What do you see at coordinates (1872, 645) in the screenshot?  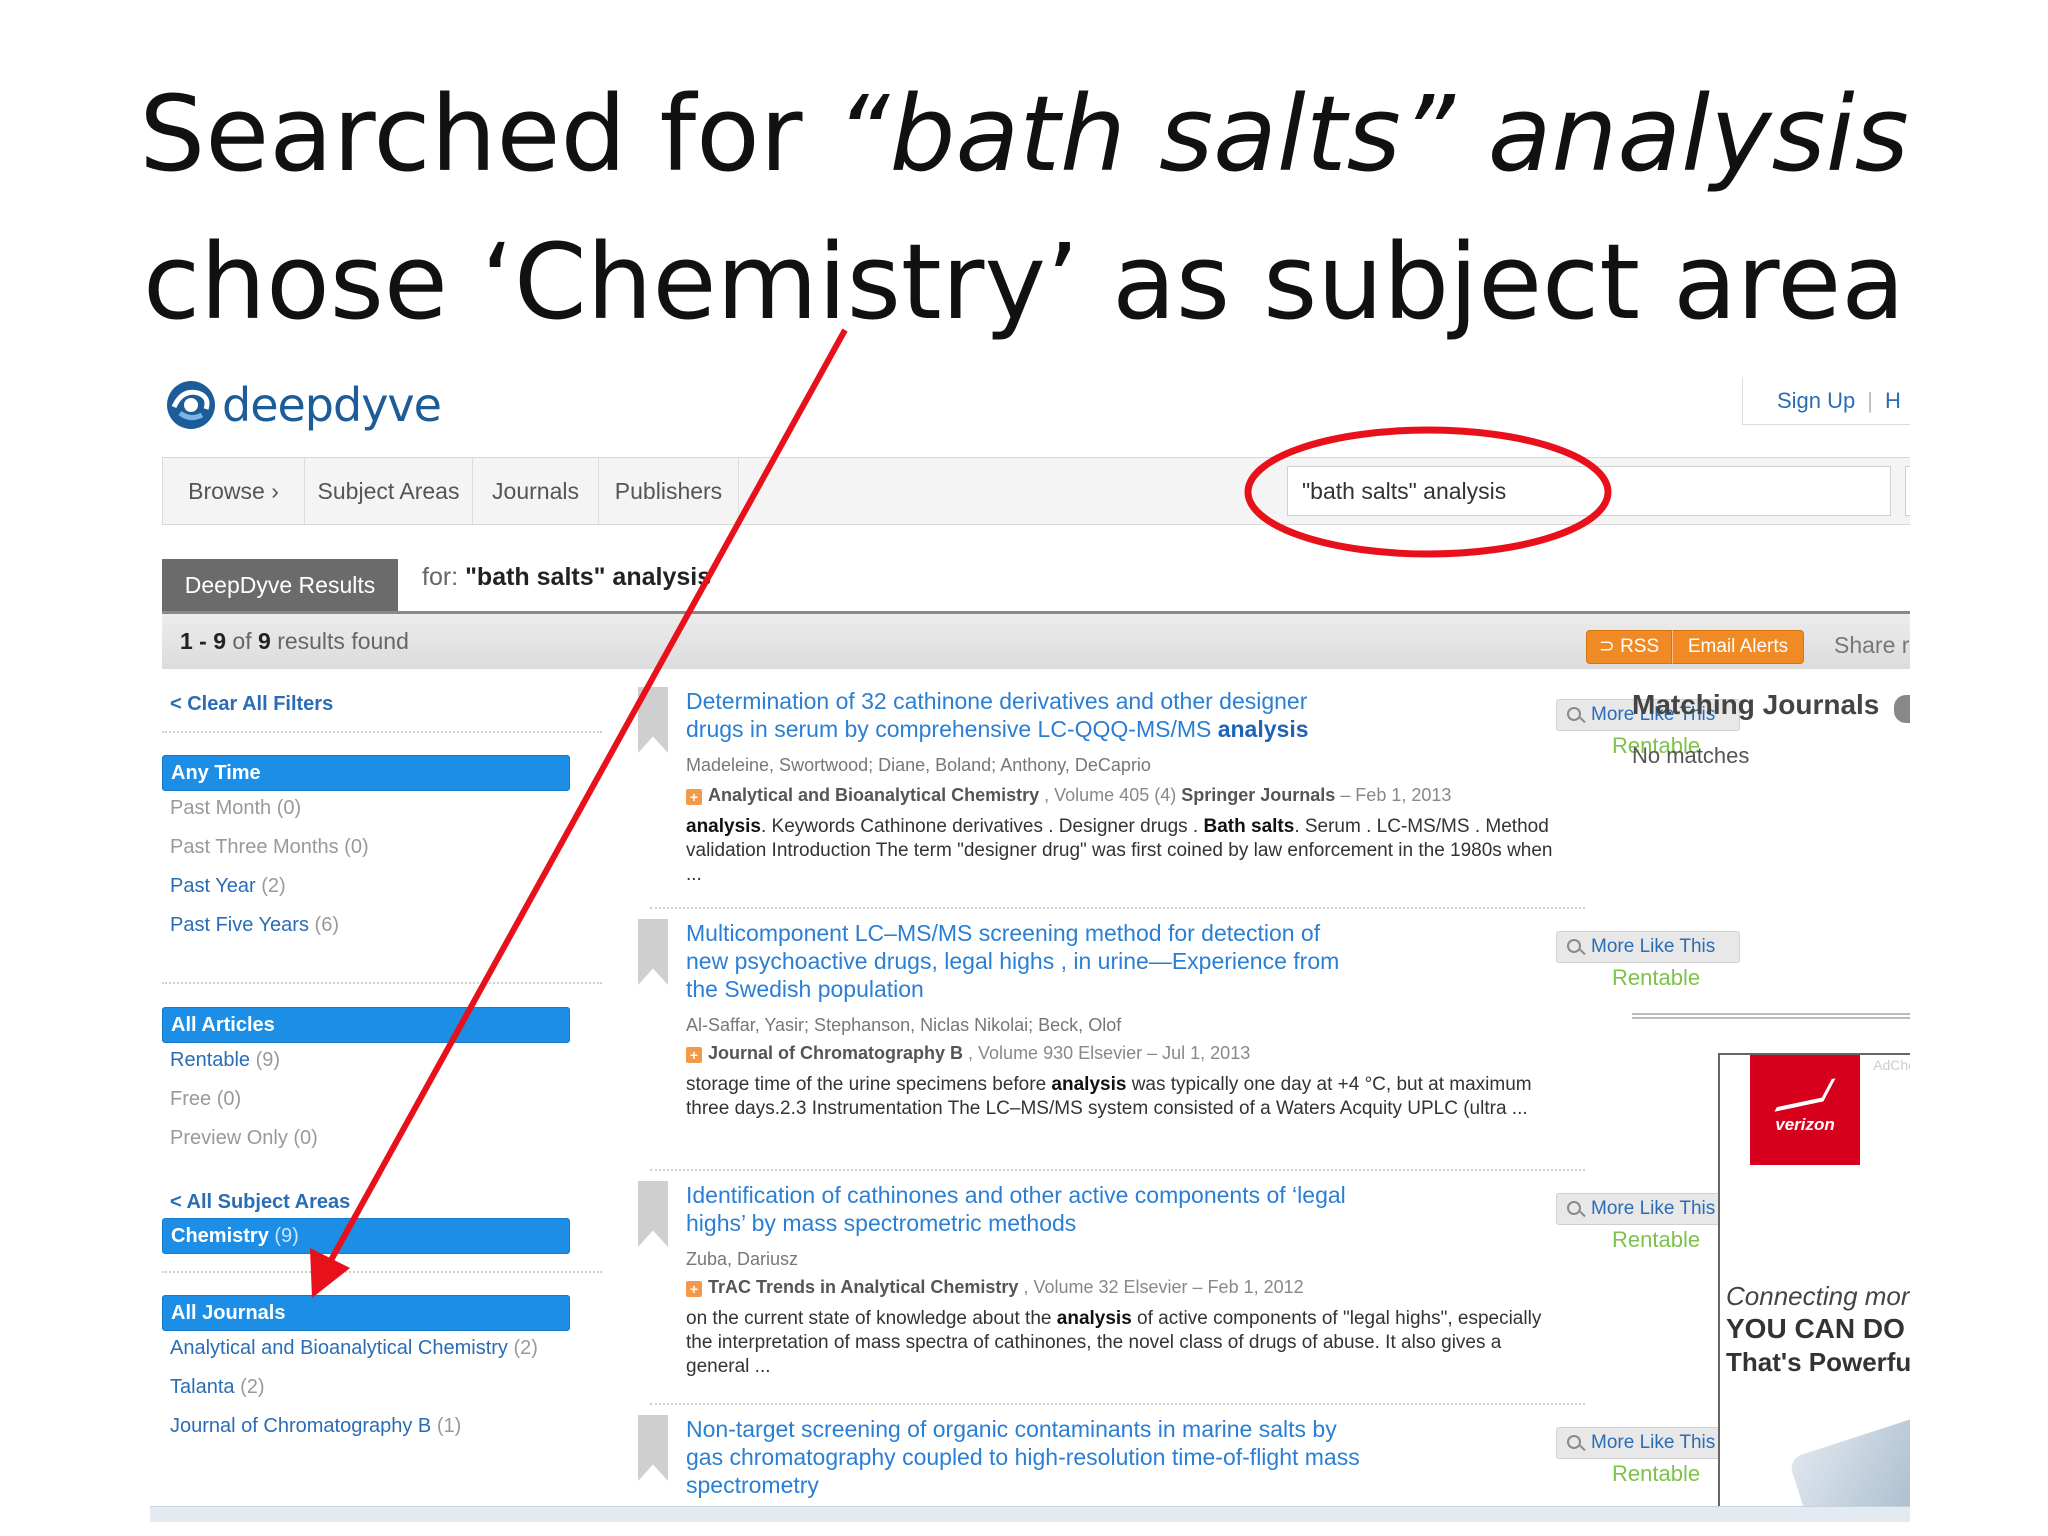 I see `share-results: Share re` at bounding box center [1872, 645].